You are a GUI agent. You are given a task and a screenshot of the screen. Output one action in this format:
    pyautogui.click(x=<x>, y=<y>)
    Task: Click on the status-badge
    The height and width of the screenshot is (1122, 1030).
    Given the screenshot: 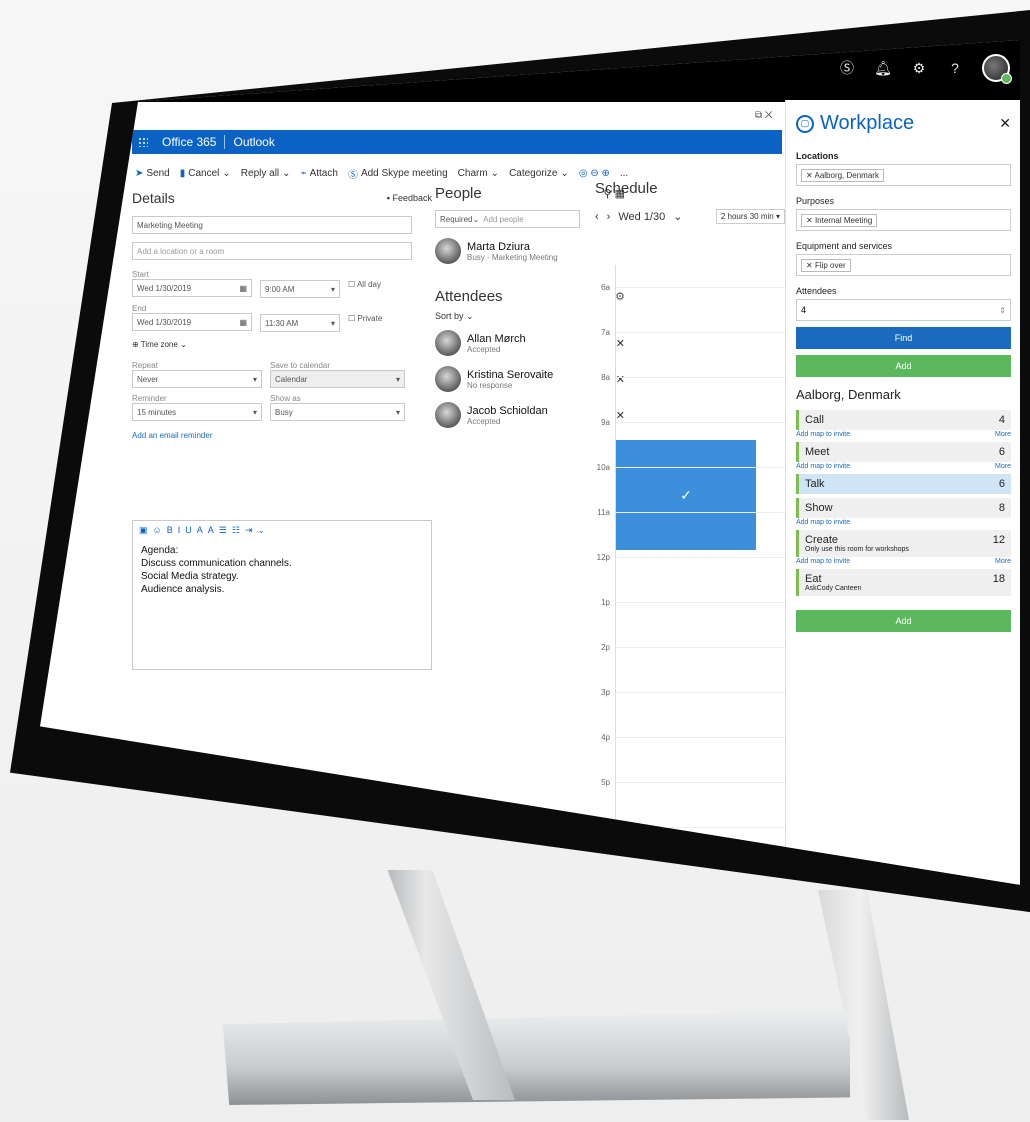 What is the action you would take?
    pyautogui.click(x=1006, y=78)
    